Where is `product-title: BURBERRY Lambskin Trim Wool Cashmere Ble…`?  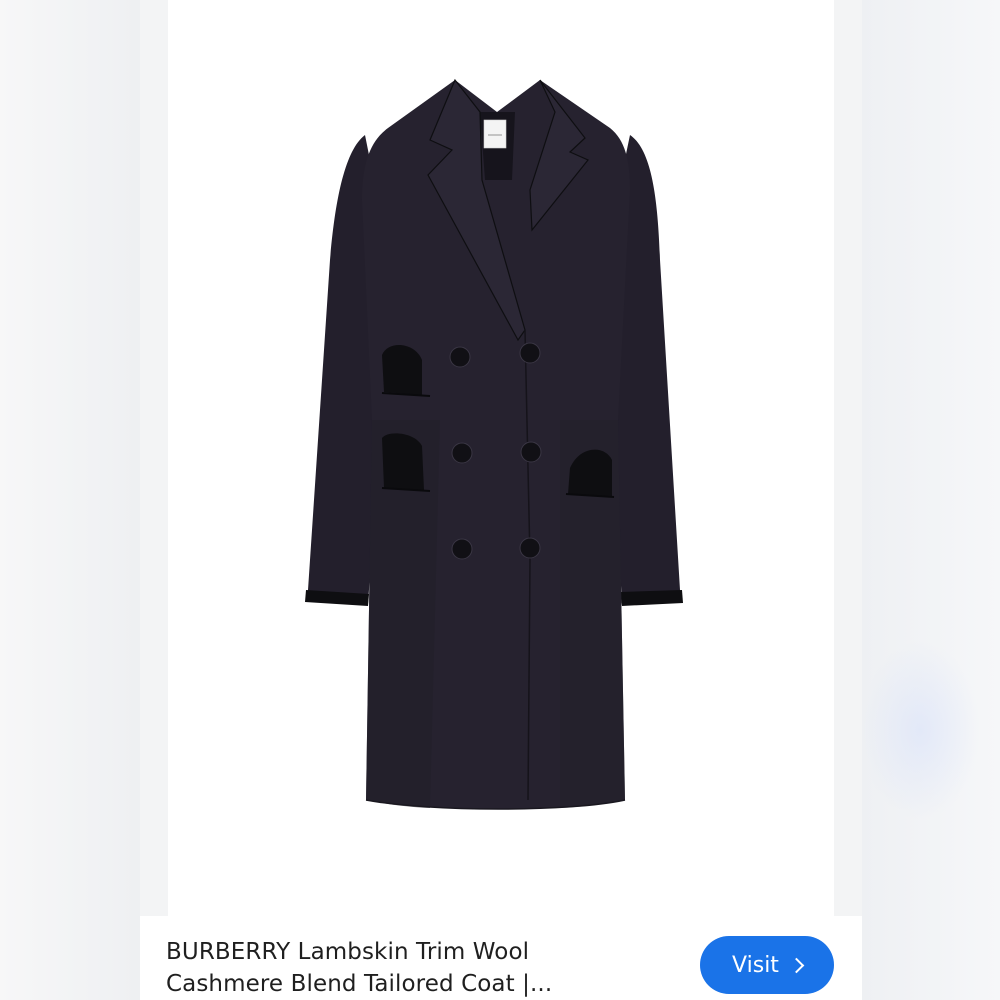 product-title: BURBERRY Lambskin Trim Wool Cashmere Ble… is located at coordinates (426, 968).